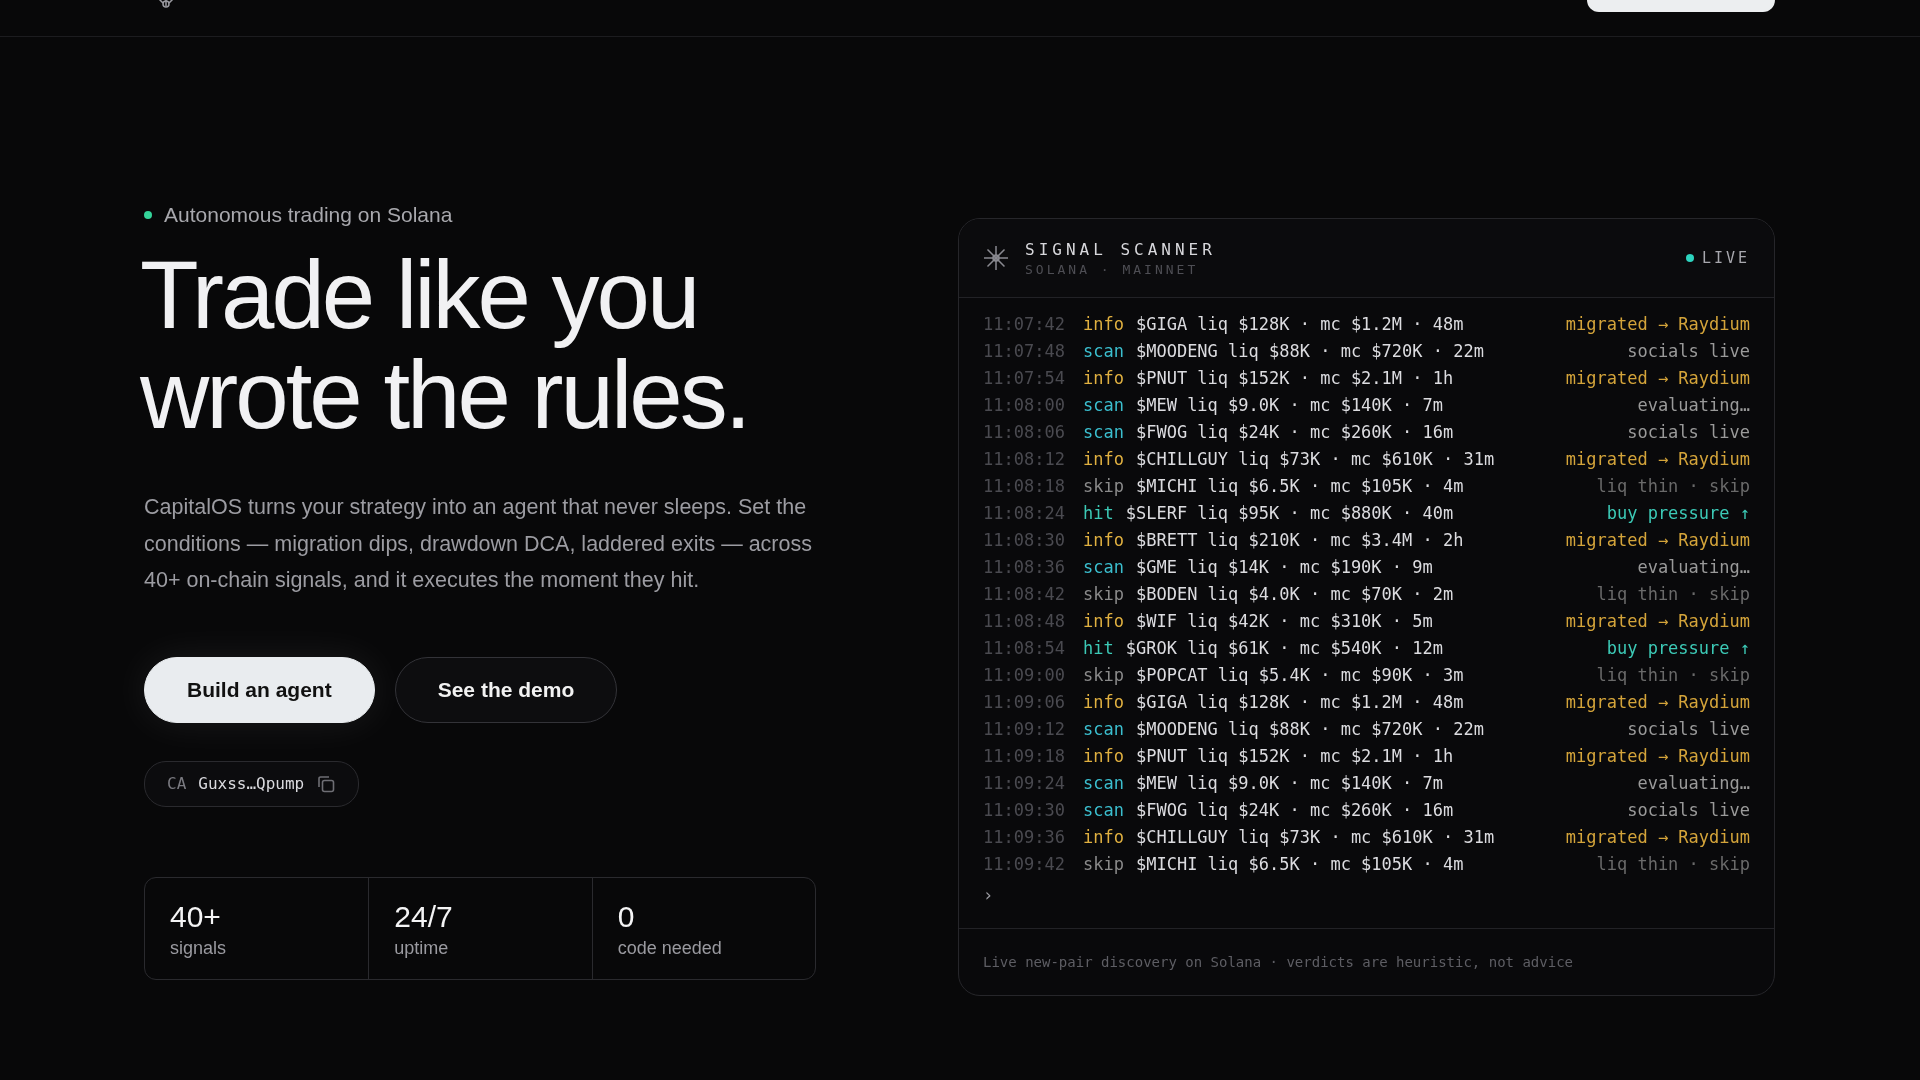 The width and height of the screenshot is (1920, 1080). I want to click on stat-value: 40+, so click(196, 916).